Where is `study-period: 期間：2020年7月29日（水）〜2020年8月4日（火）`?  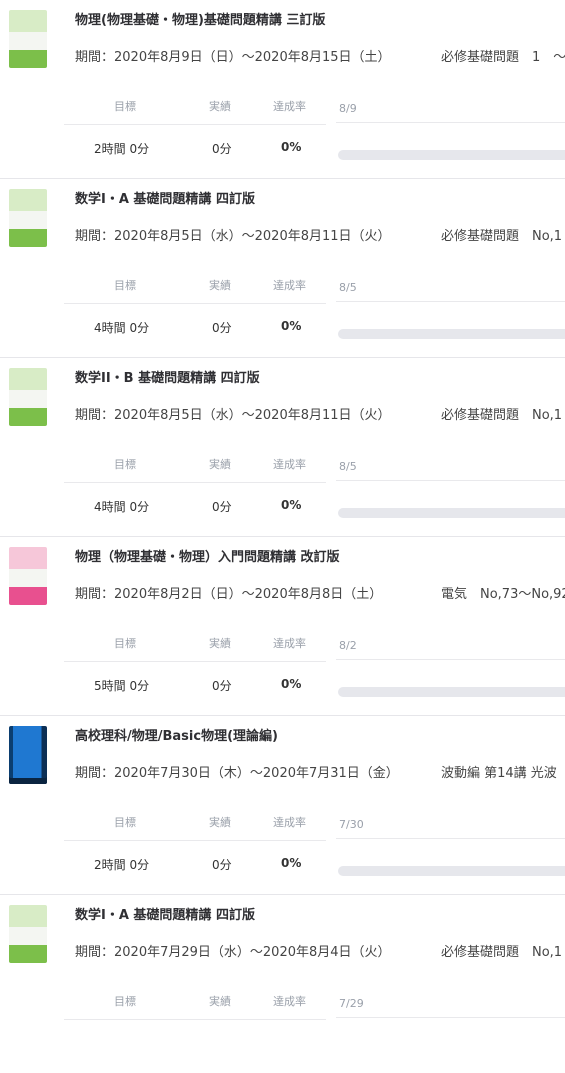
study-period: 期間：2020年7月29日（水）〜2020年8月4日（火） is located at coordinates (233, 952).